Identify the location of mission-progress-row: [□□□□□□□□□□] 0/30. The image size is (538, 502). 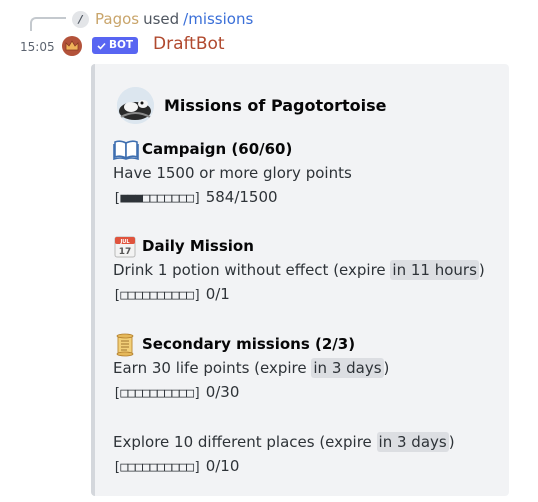
(284, 393).